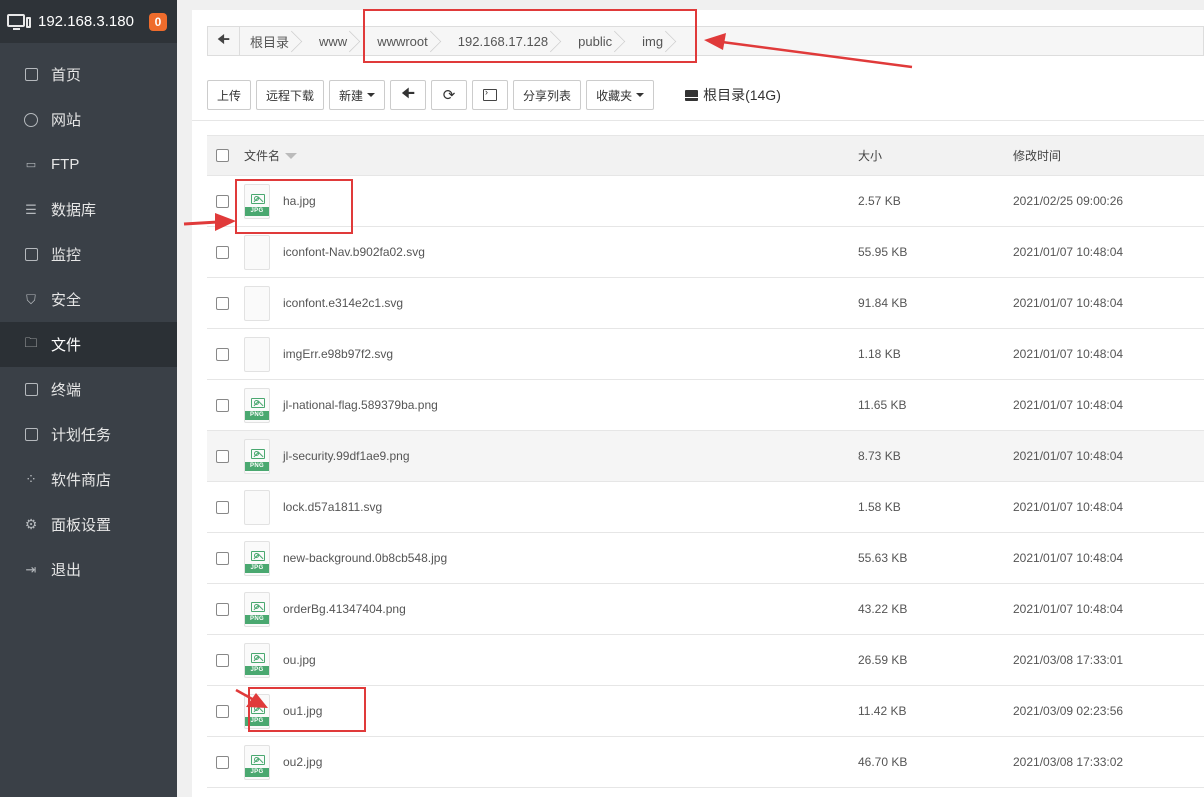 The width and height of the screenshot is (1204, 797). I want to click on sidebar-item-label: 网站, so click(66, 120).